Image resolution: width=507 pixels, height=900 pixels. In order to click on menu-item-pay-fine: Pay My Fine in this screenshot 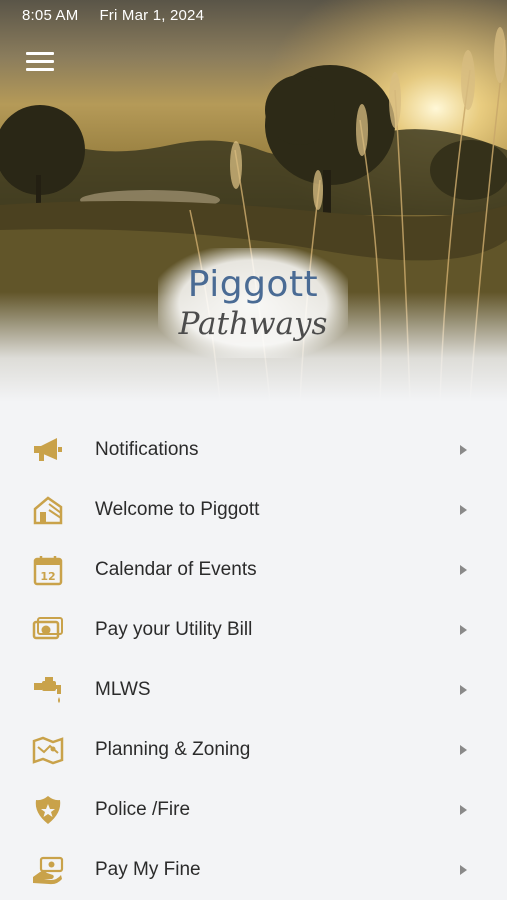, I will do `click(253, 870)`.